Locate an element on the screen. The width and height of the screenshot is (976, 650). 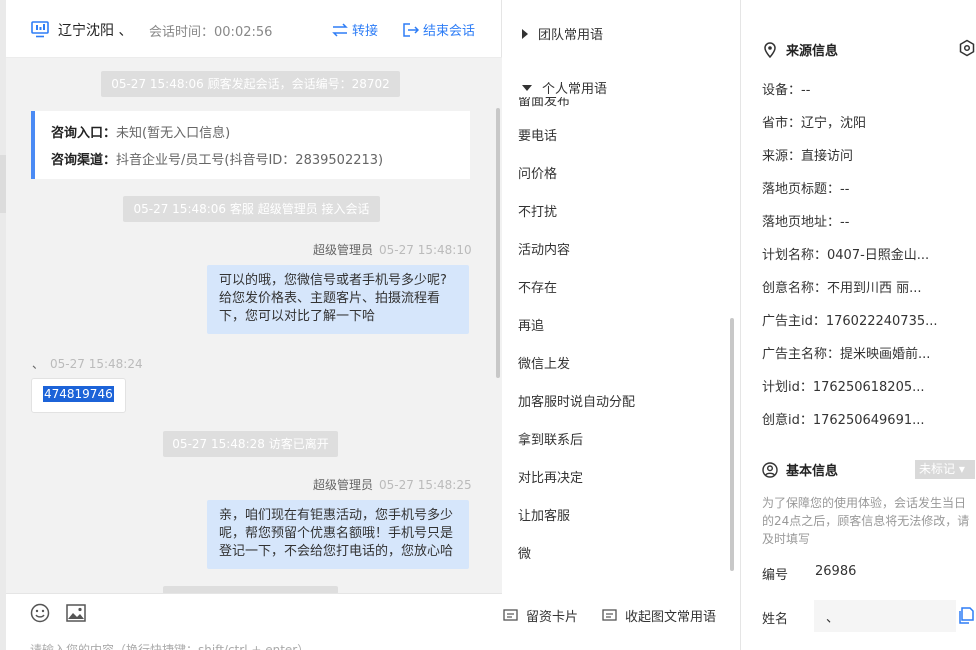
sender-line: 超级管理员 05-27 15:48:10 is located at coordinates (392, 250).